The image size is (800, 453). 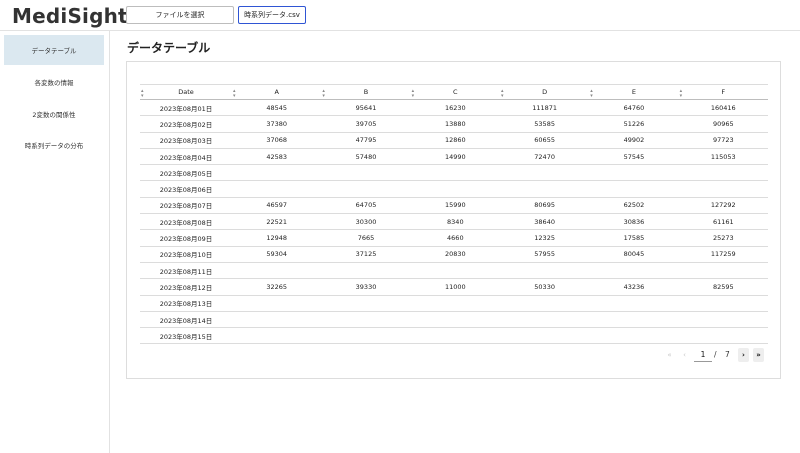 I want to click on prev-page-button: ‹, so click(x=684, y=355).